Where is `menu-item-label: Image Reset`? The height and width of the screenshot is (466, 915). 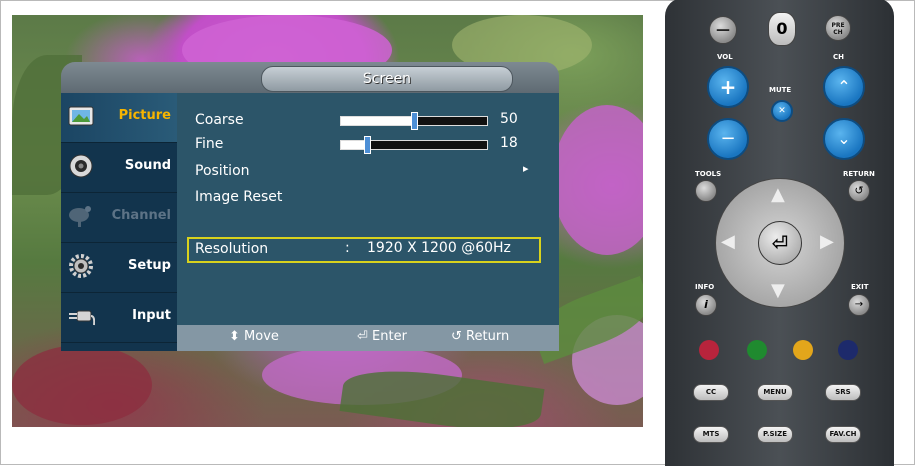
menu-item-label: Image Reset is located at coordinates (239, 197).